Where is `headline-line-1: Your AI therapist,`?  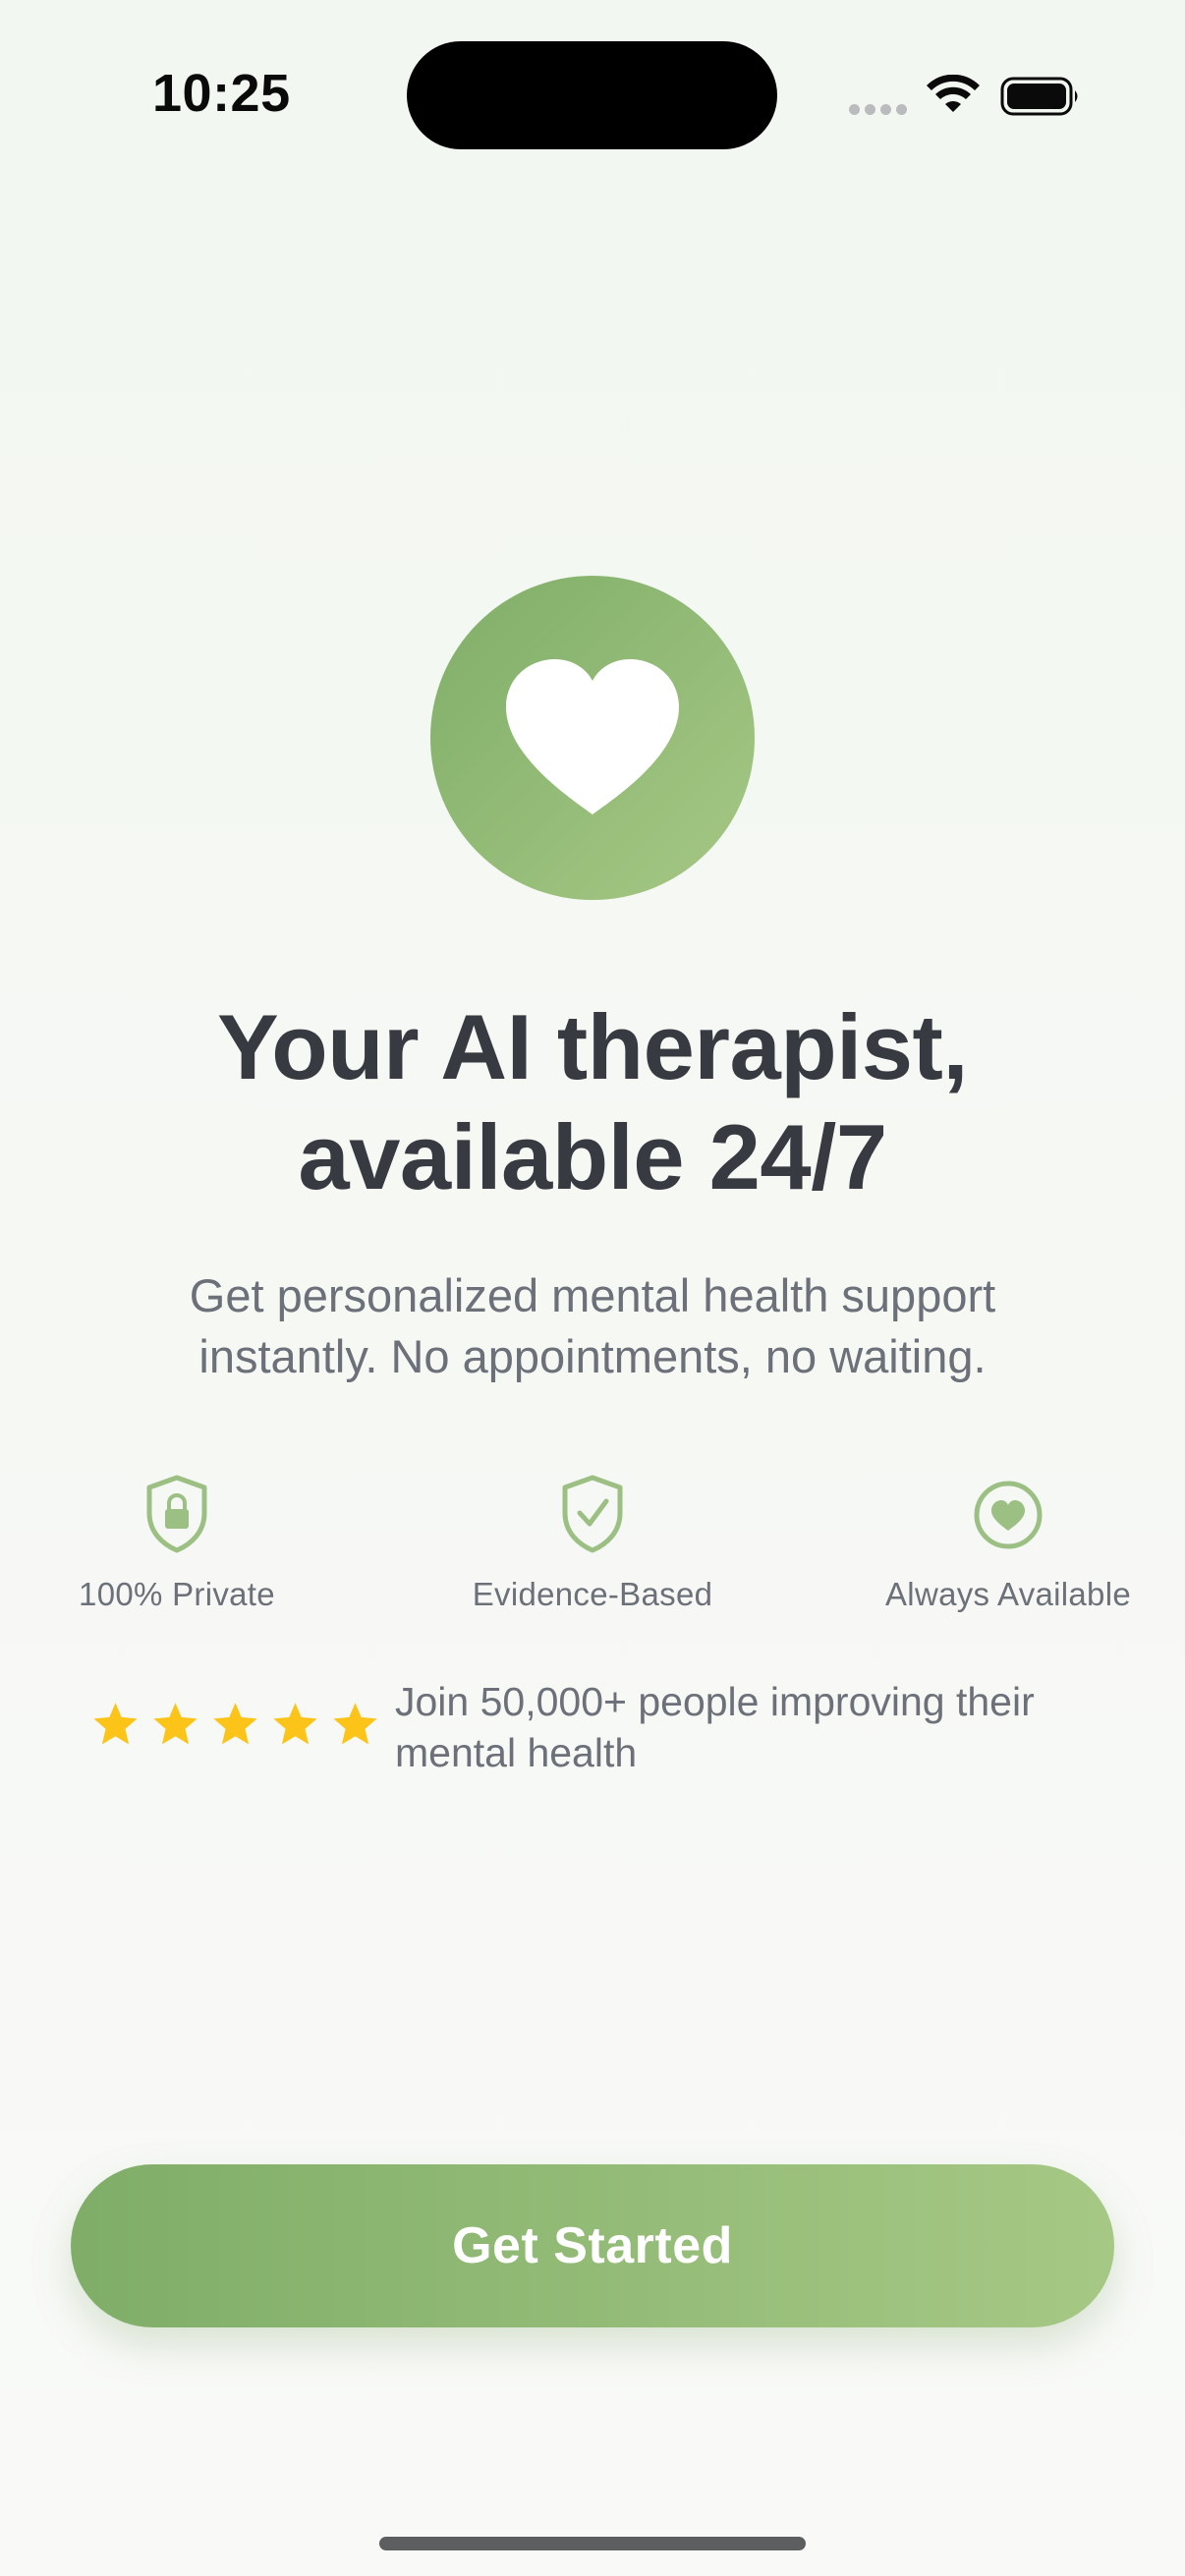
headline-line-1: Your AI therapist, is located at coordinates (592, 1046).